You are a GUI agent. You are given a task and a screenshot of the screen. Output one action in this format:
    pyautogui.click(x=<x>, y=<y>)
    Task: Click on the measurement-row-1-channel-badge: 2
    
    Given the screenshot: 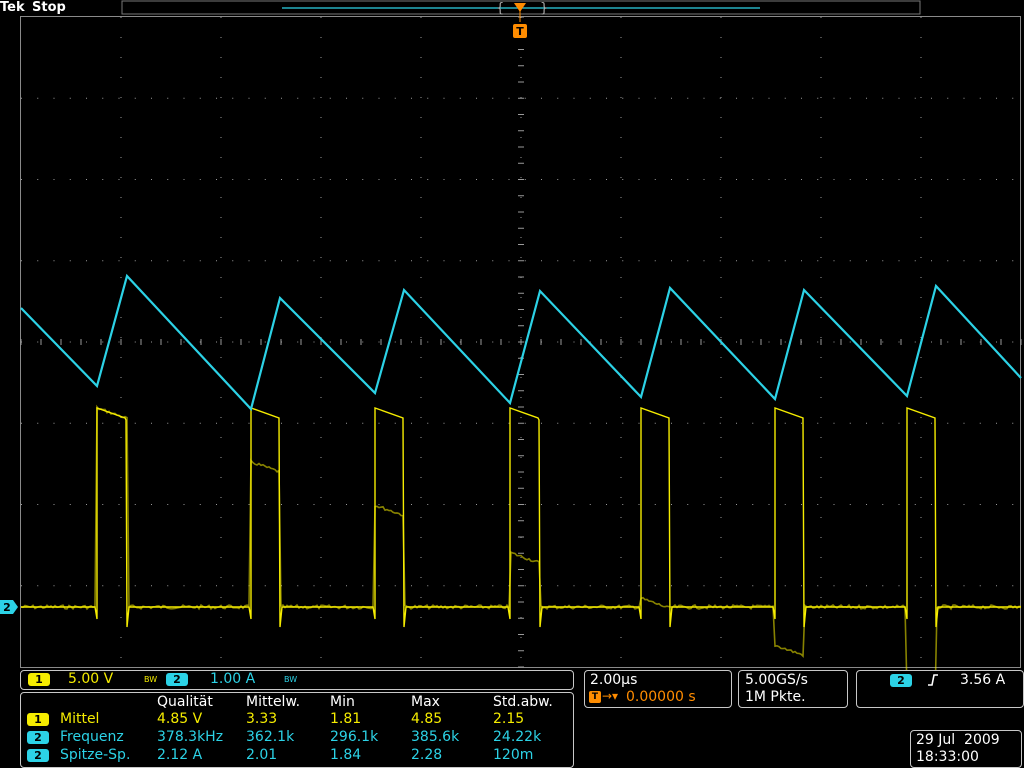 What is the action you would take?
    pyautogui.click(x=38, y=737)
    